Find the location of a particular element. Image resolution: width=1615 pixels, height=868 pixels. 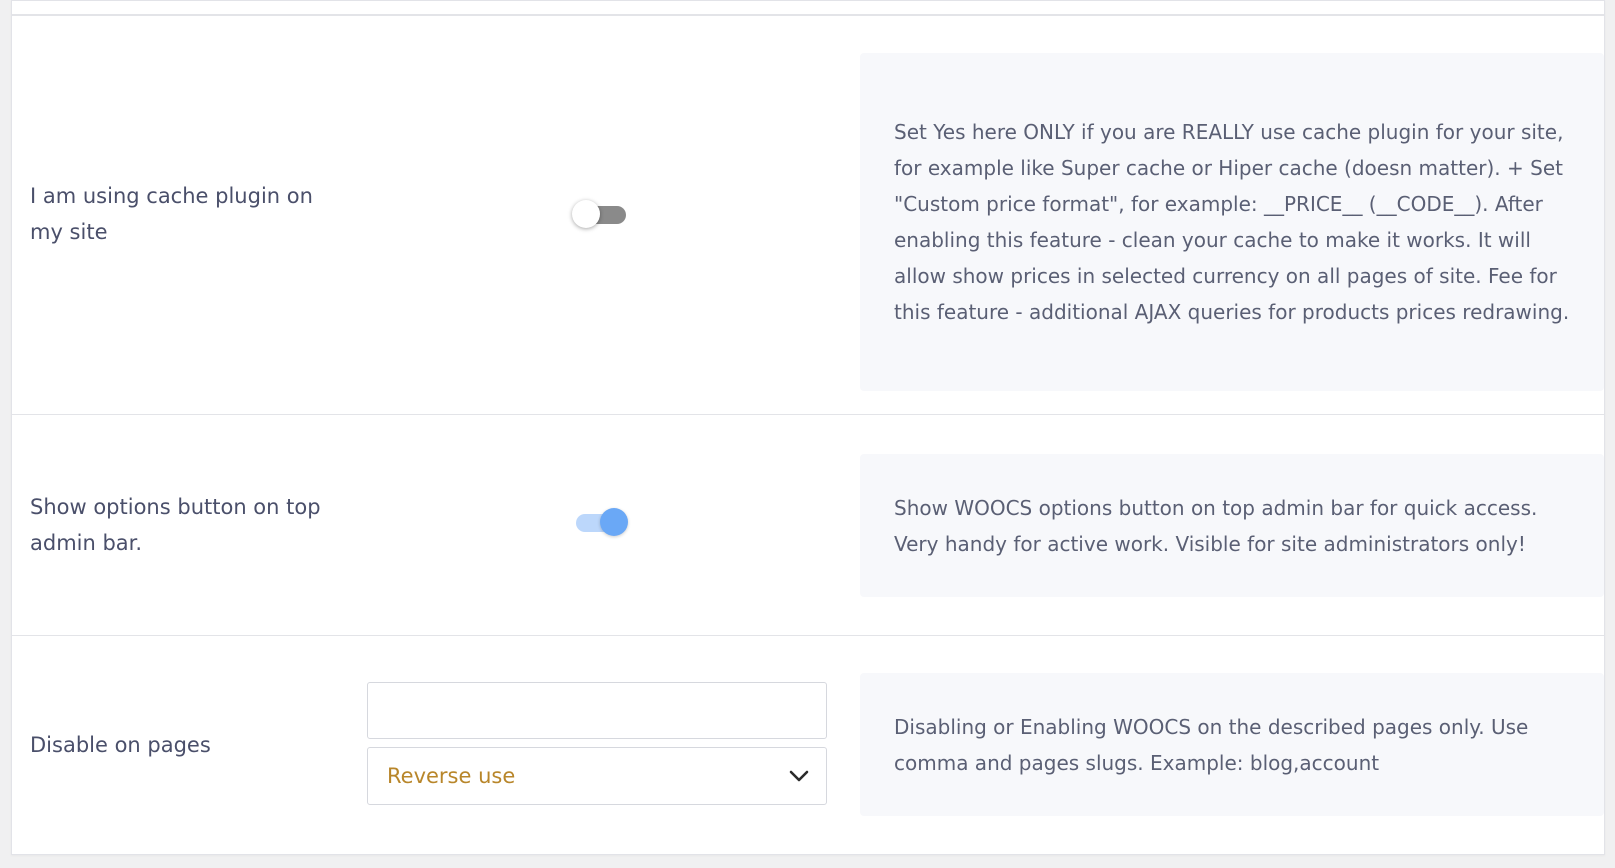

select-value: Reverse use is located at coordinates (451, 776).